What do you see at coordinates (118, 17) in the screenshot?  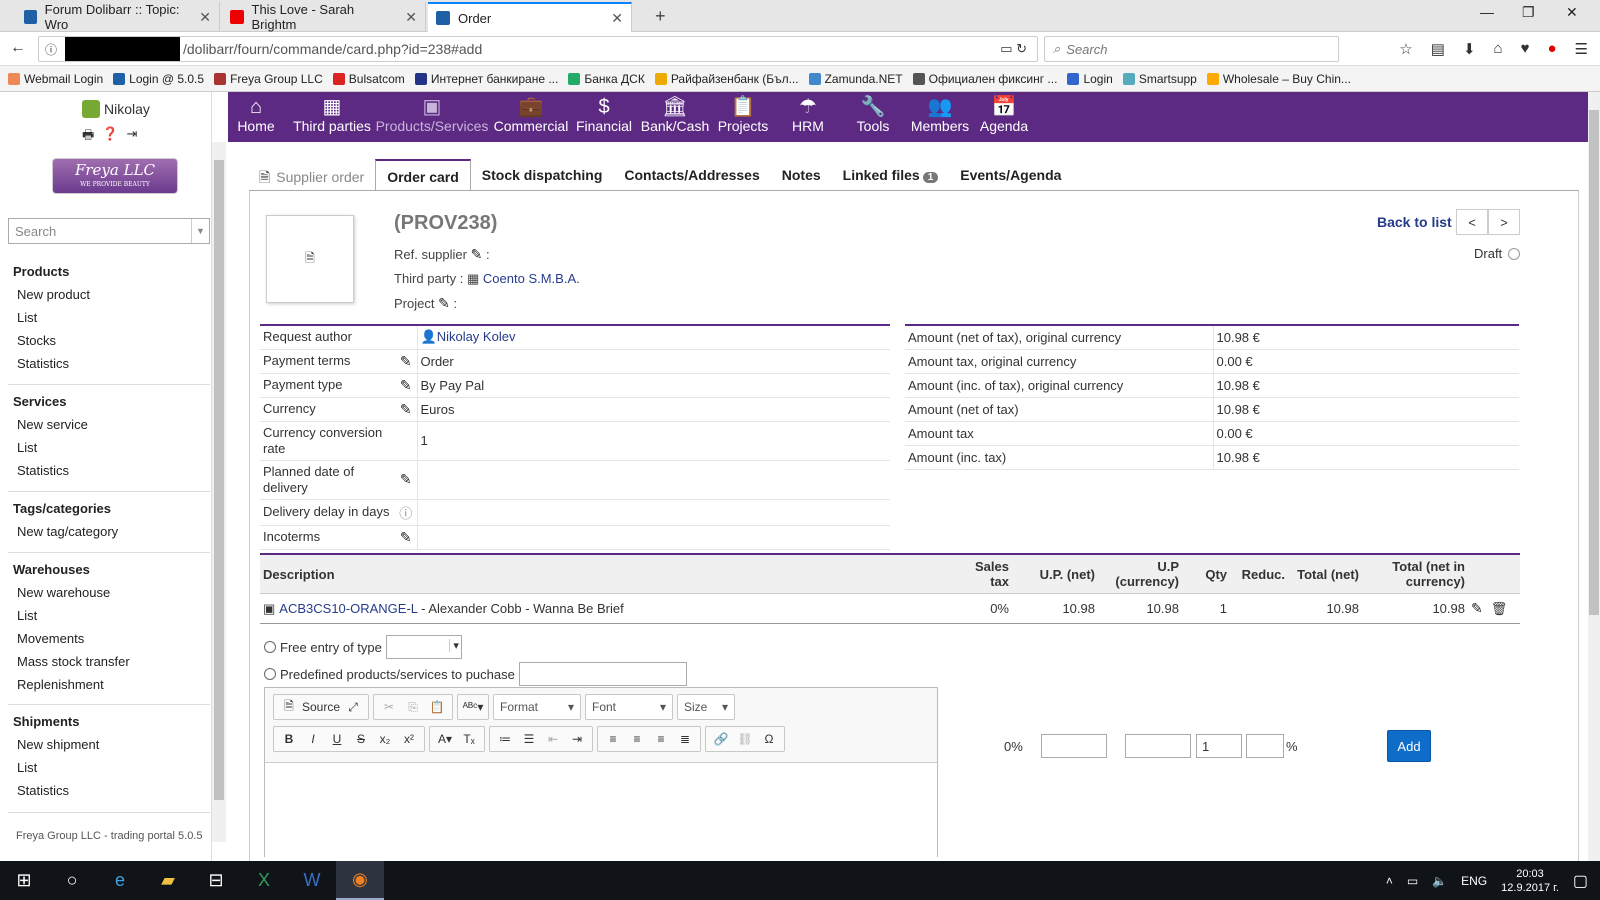 I see `browser-tab-forum: Forum Dolibarr :: Topic: Wro ✕` at bounding box center [118, 17].